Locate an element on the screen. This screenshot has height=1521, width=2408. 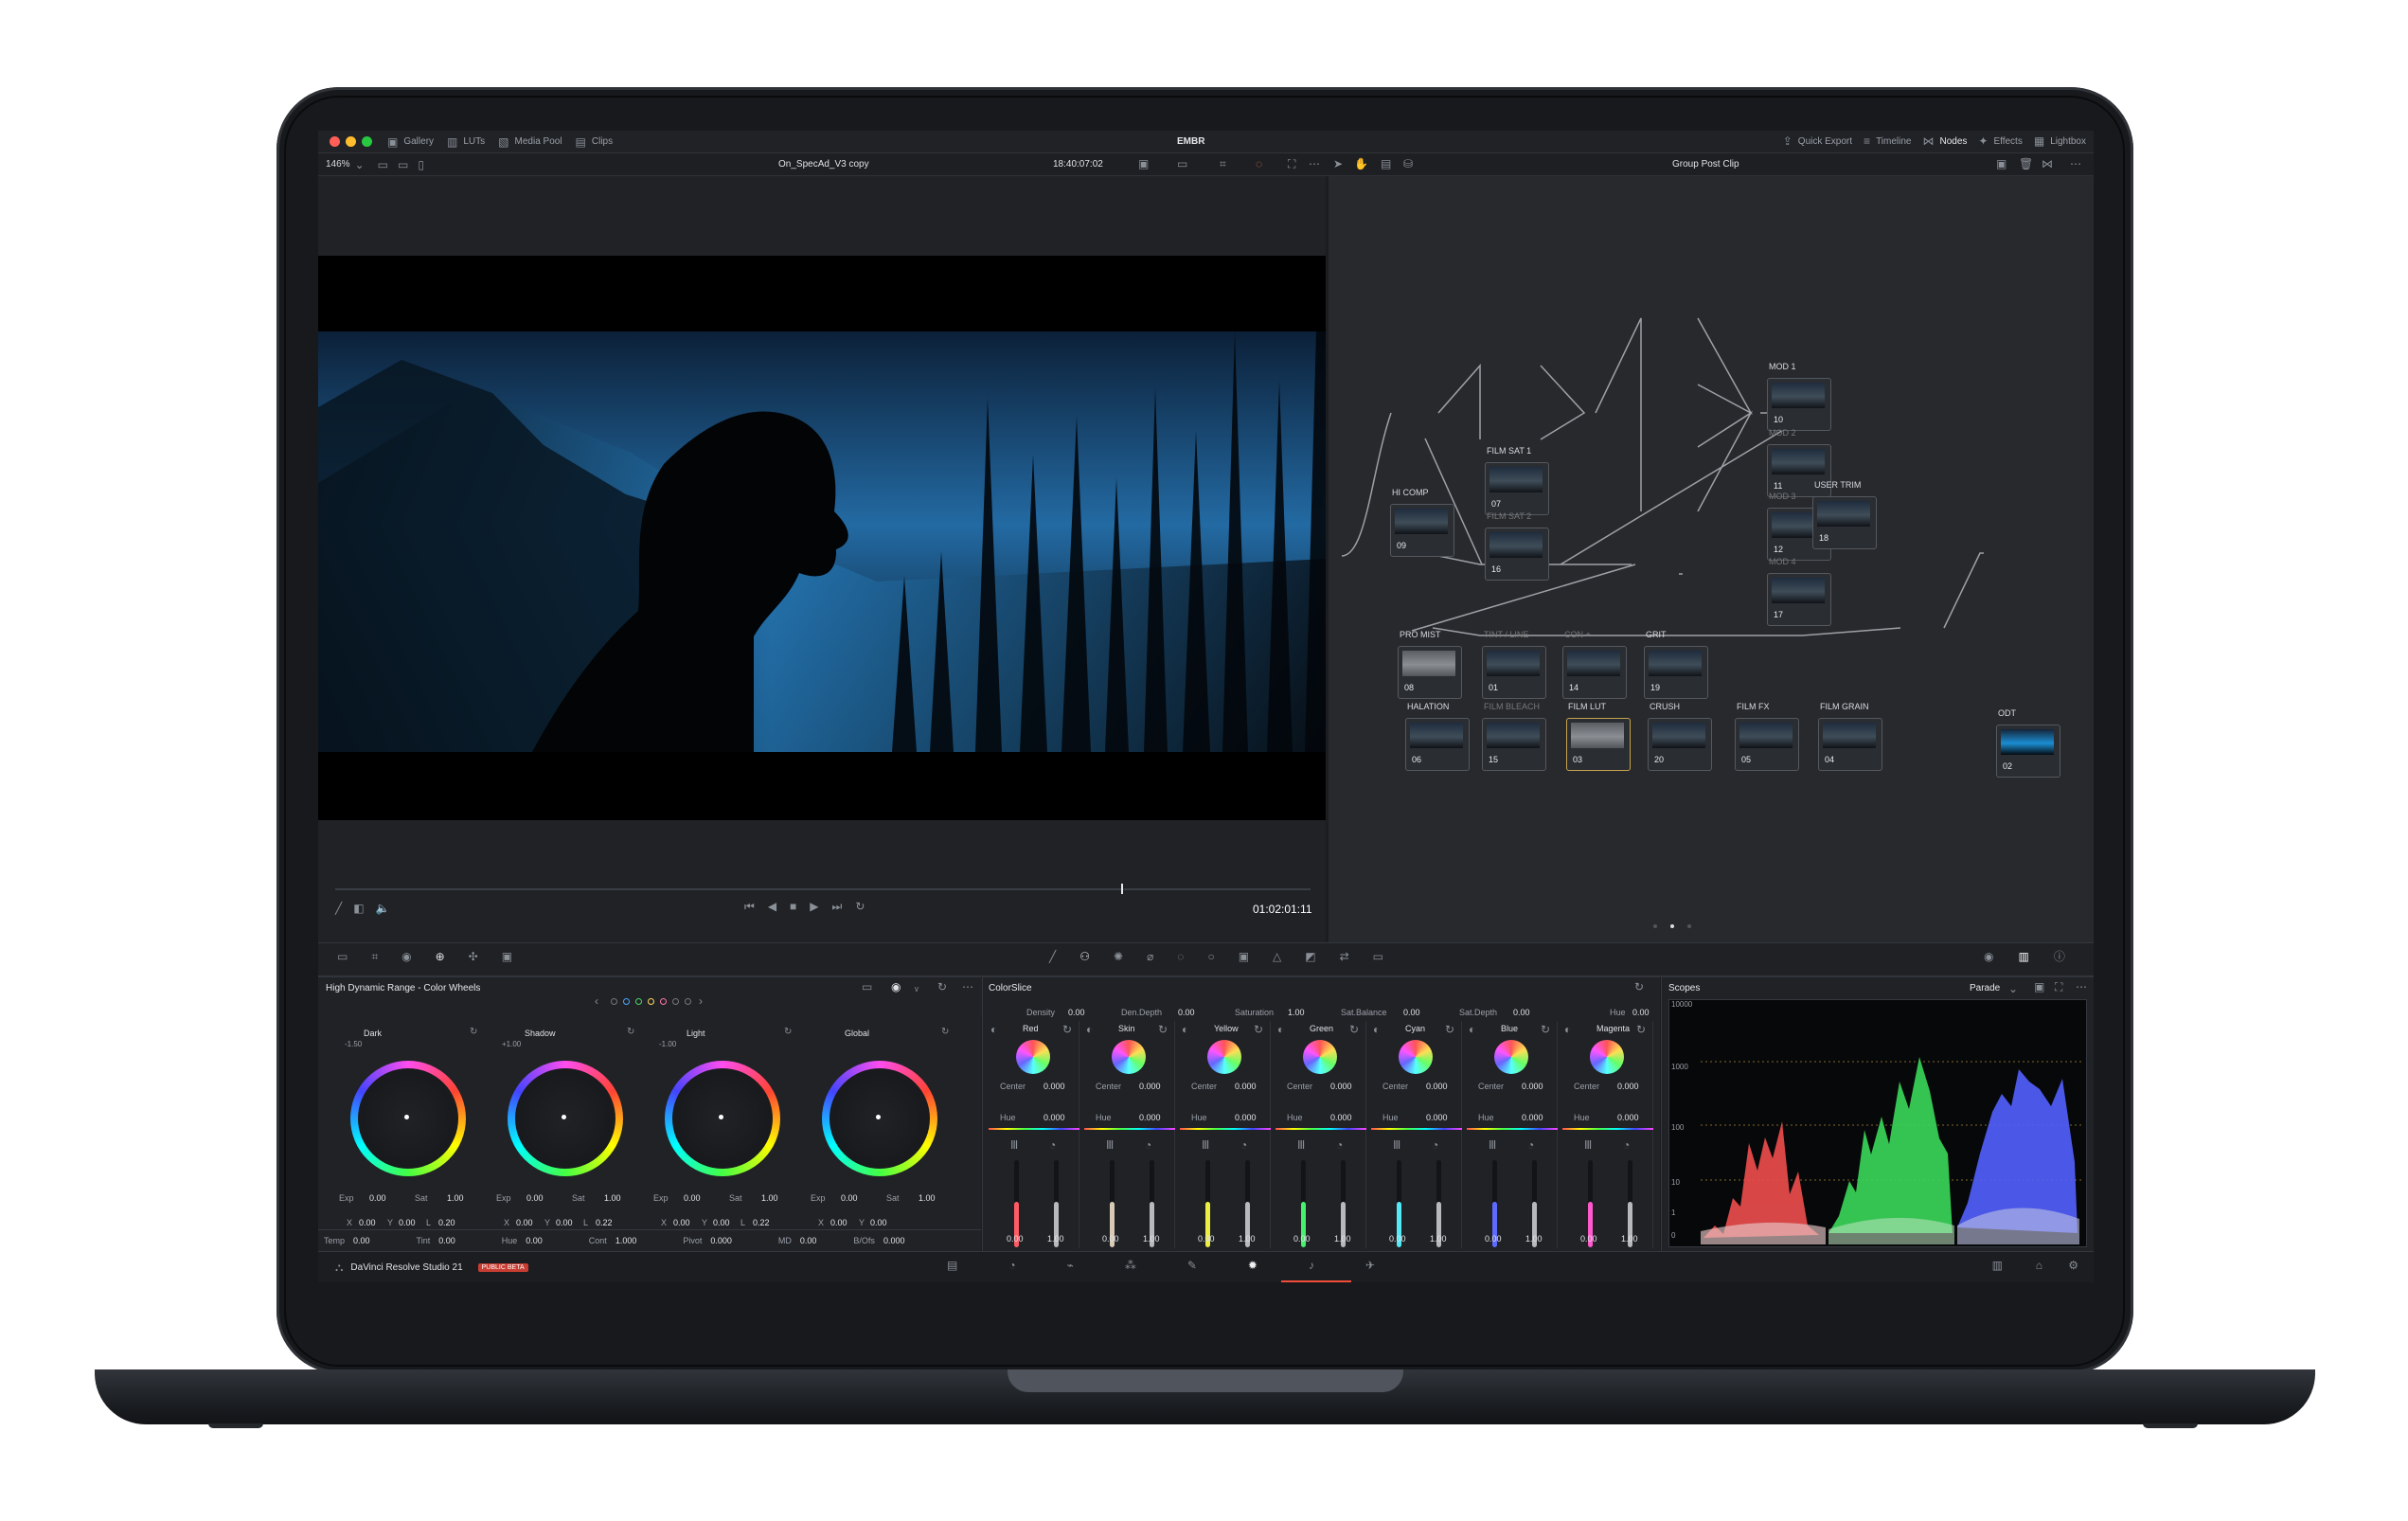
sizing-icon: ⇄ is located at coordinates (1344, 956).